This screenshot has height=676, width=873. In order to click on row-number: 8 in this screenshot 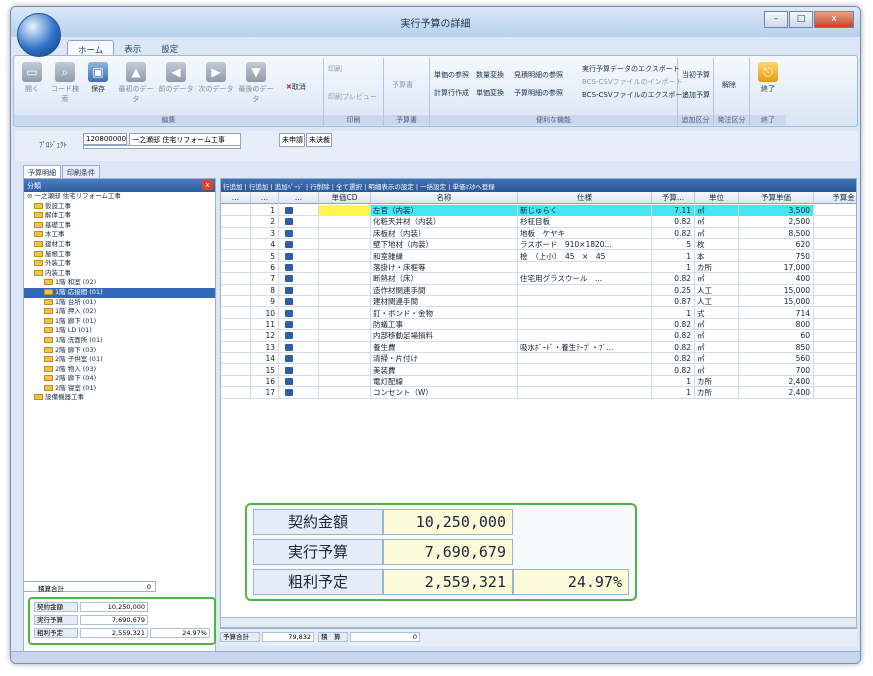, I will do `click(265, 290)`.